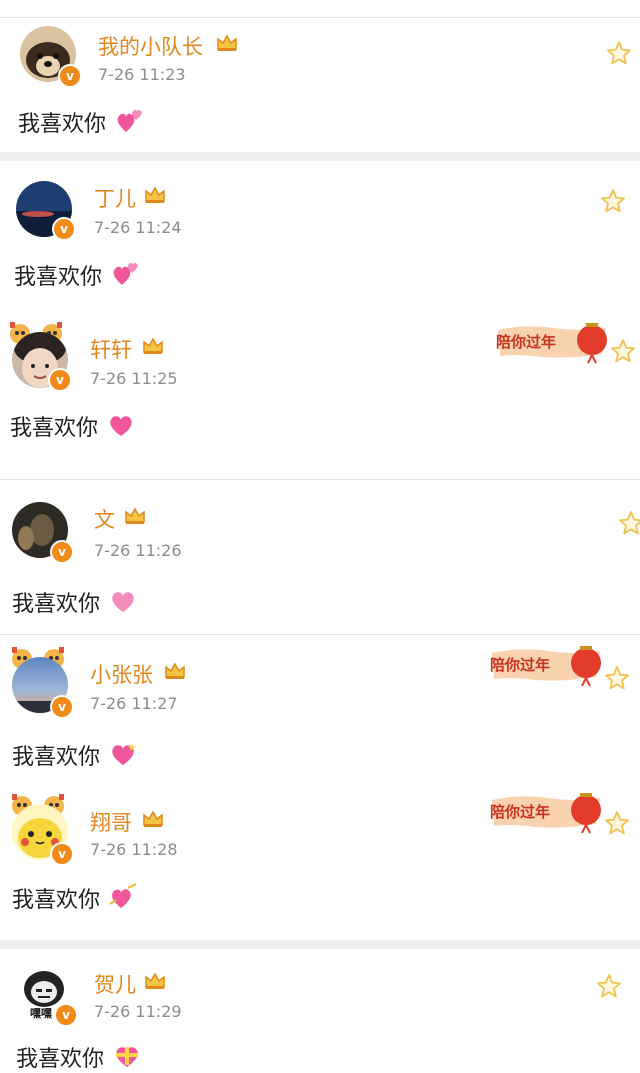  What do you see at coordinates (111, 822) in the screenshot?
I see `username: 翔哥` at bounding box center [111, 822].